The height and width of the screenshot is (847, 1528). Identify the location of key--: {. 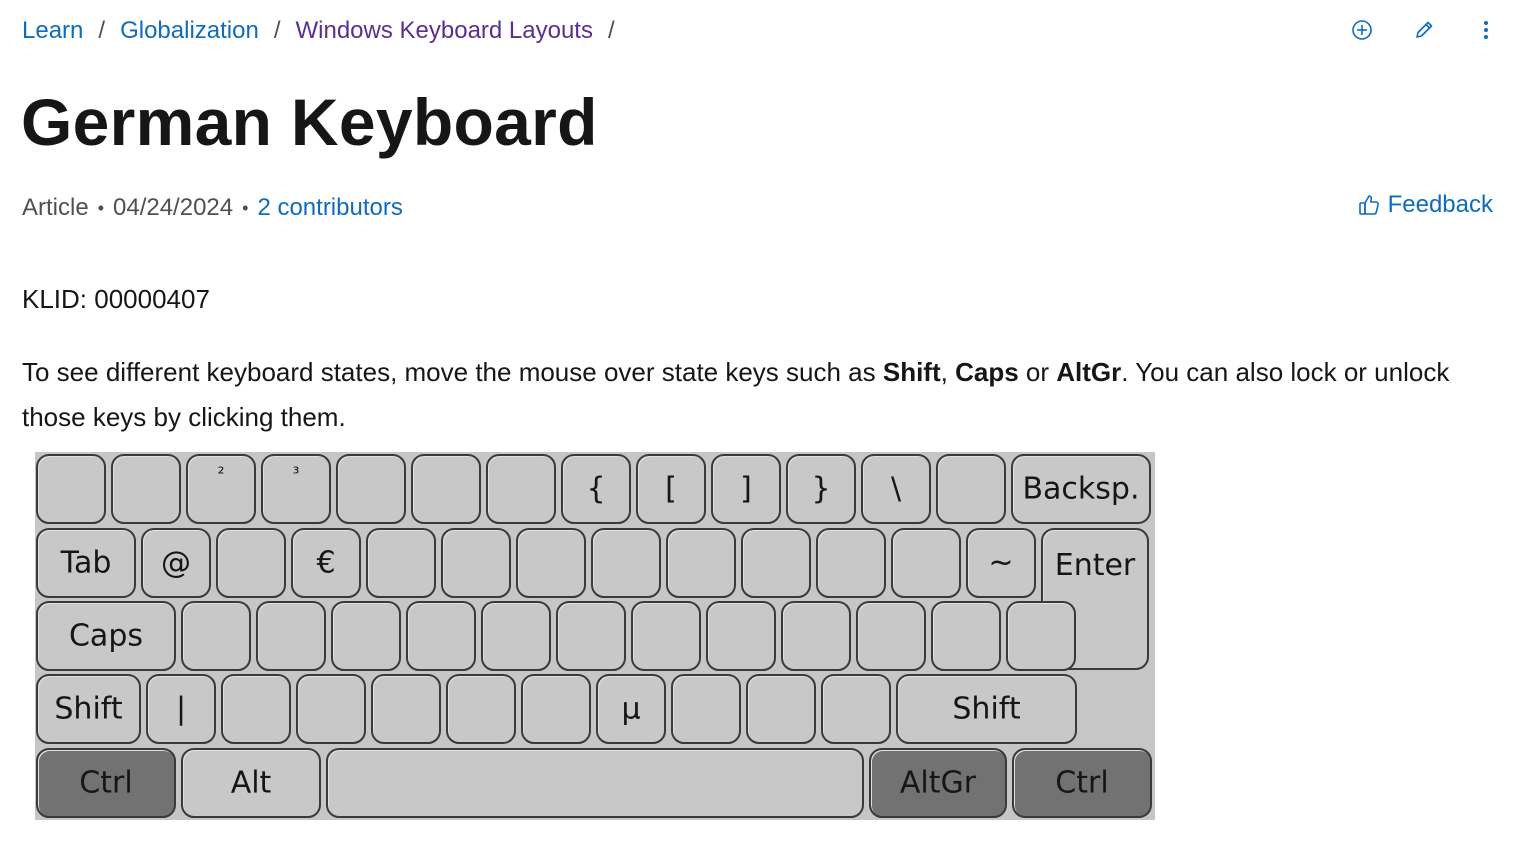
(596, 489).